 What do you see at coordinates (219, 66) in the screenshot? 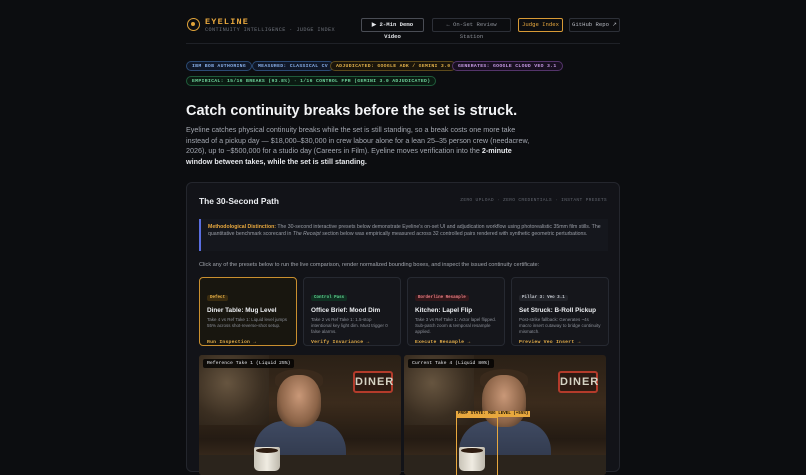
I see `badge-ibm: IBM BOB AUTHORING` at bounding box center [219, 66].